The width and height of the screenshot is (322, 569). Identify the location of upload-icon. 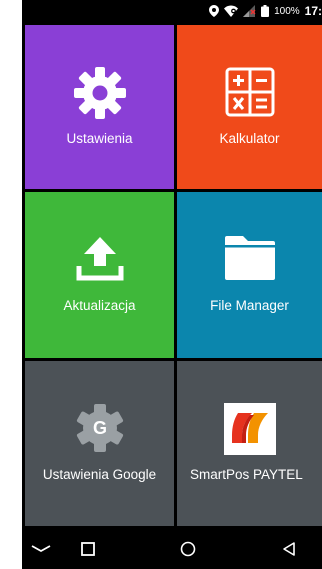
(99, 259).